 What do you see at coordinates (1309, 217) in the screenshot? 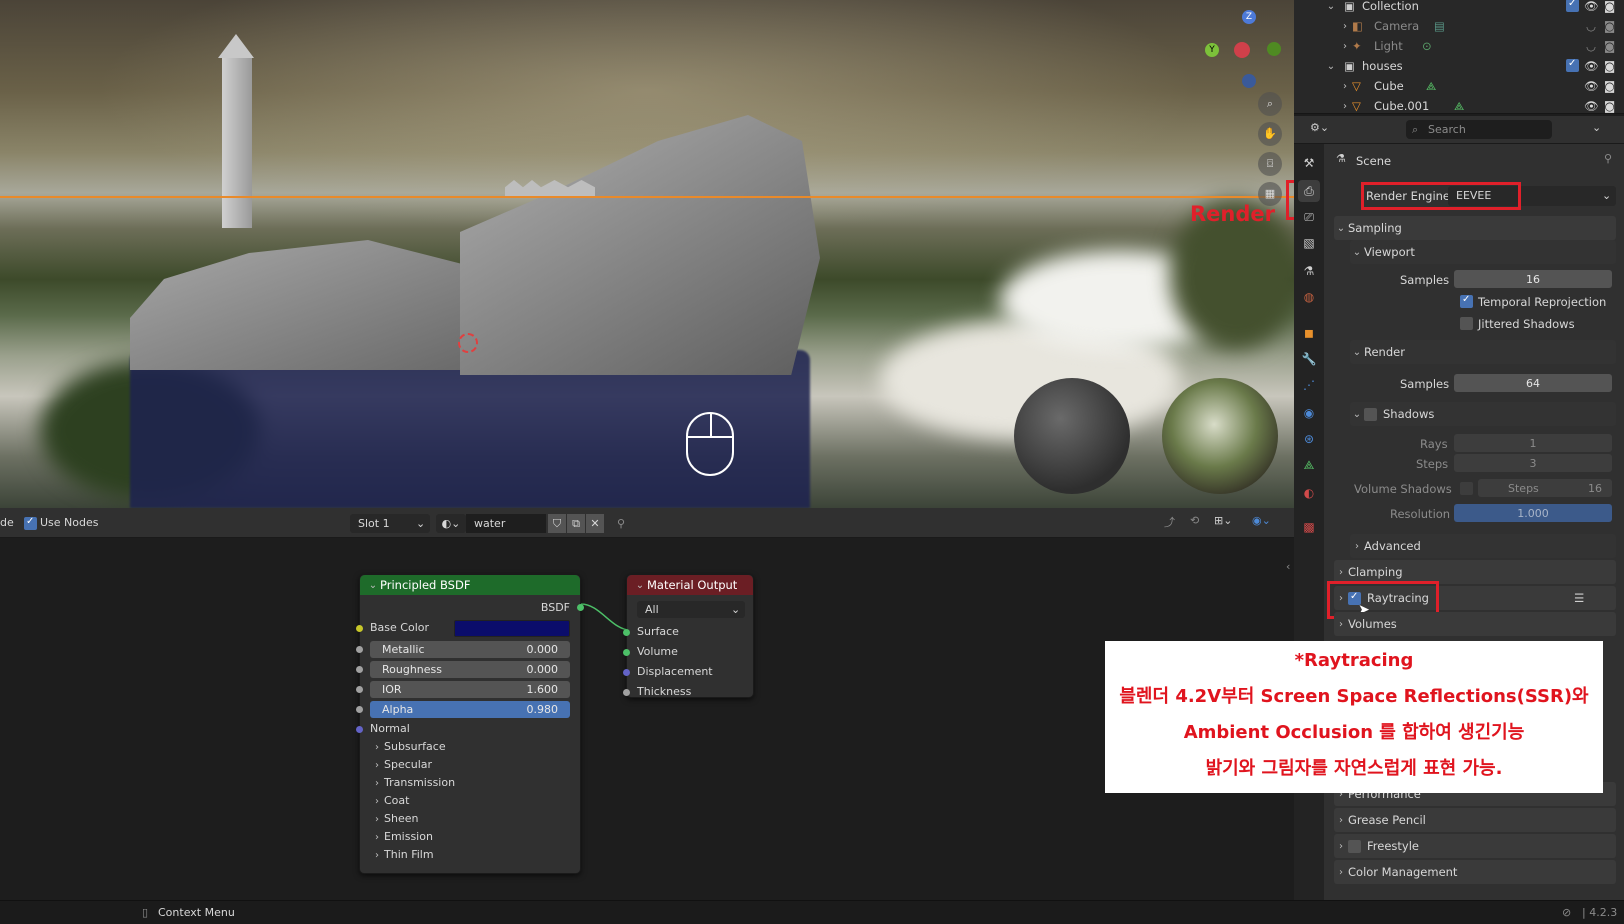
I see `output-tab-icon: ⎚` at bounding box center [1309, 217].